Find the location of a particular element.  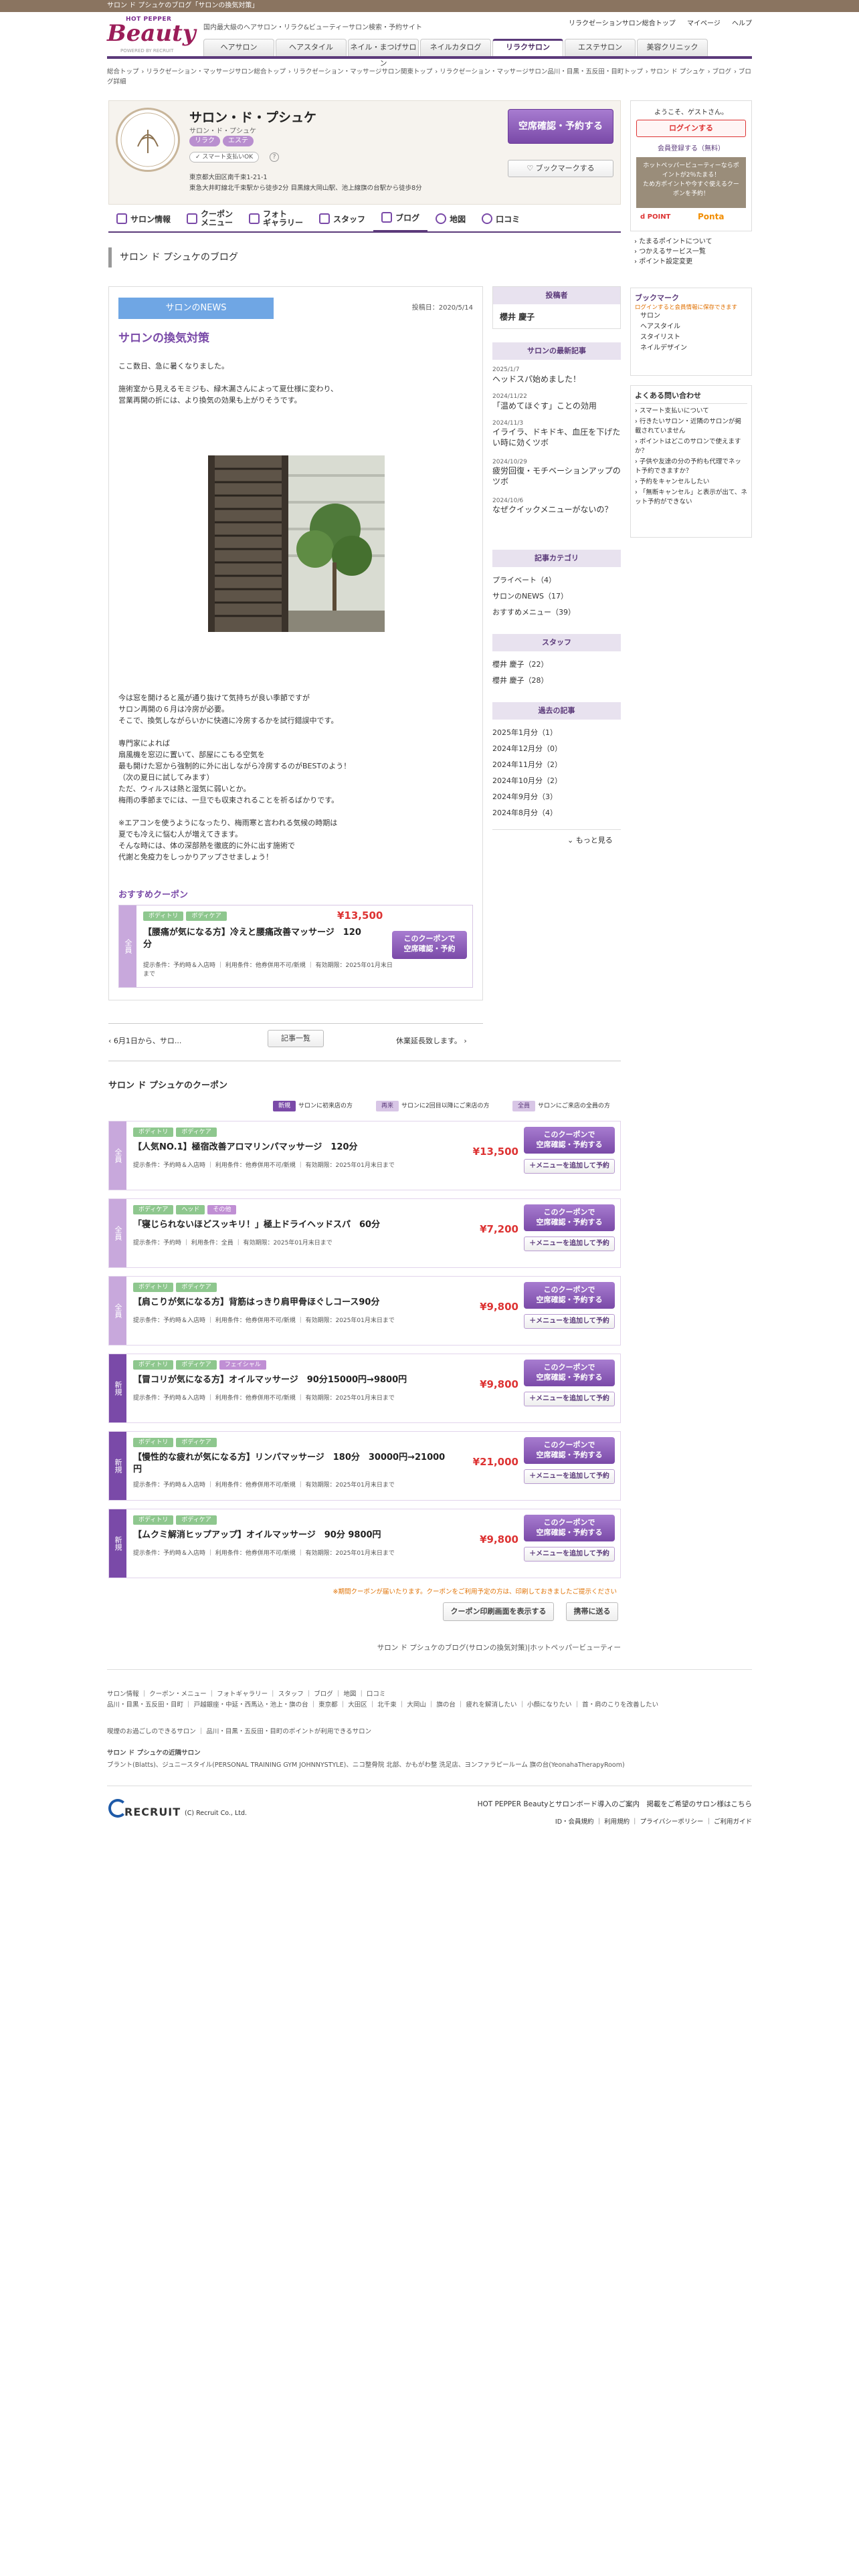

footer-link: クーポン・メニュー is located at coordinates (178, 1695).